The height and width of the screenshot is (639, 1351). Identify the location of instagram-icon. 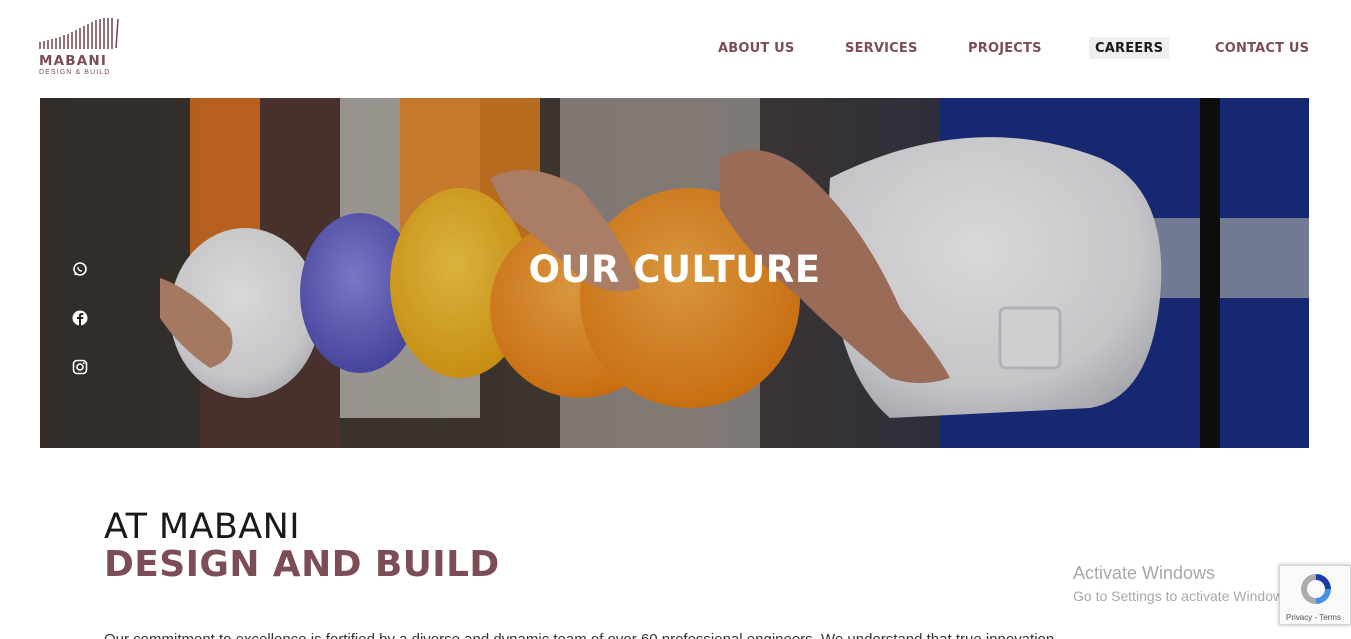
(80, 367).